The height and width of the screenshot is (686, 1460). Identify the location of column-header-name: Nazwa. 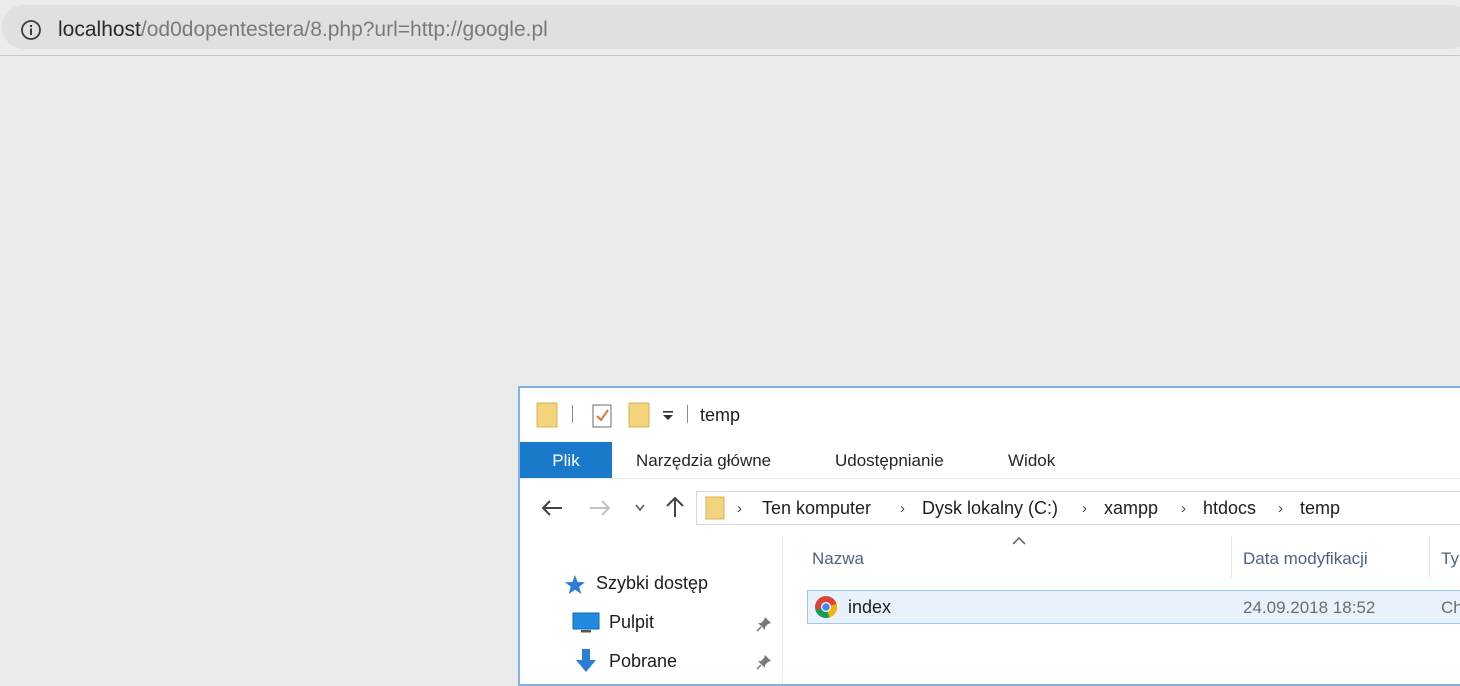
(838, 559).